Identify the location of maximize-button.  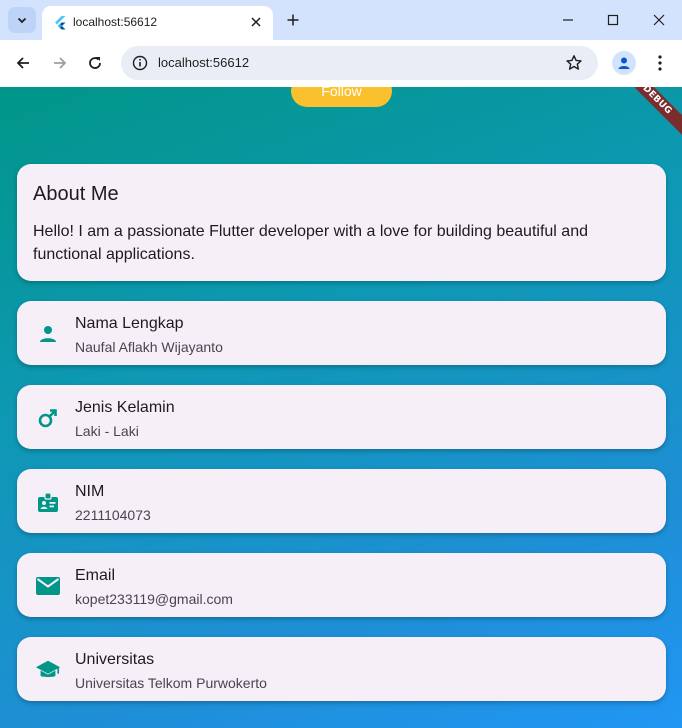
(613, 20).